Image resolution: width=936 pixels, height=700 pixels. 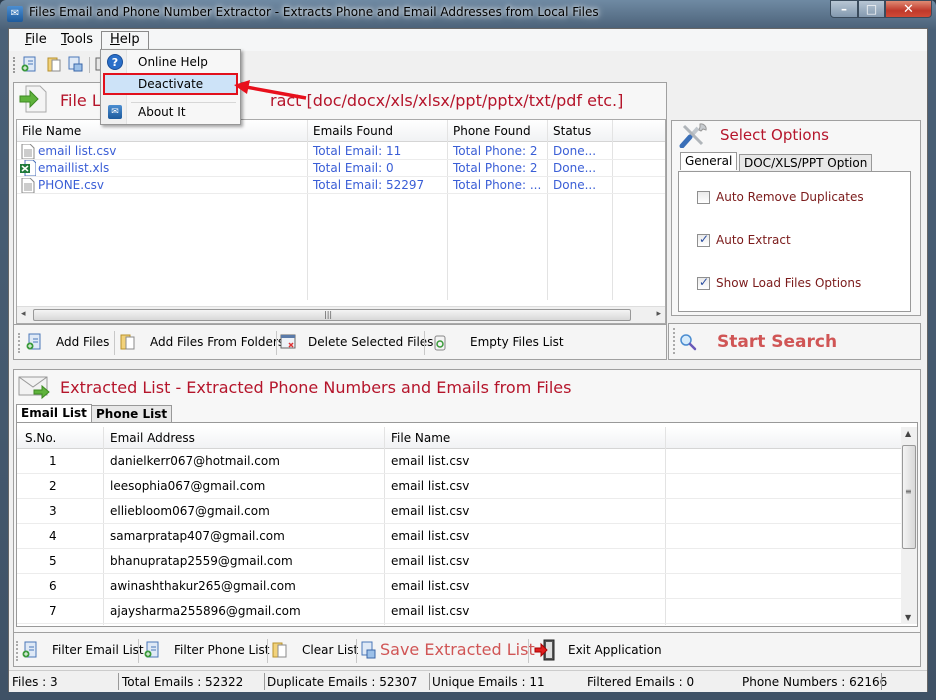 I want to click on email-list-vscrollbar: ▲ ≡ ▼, so click(x=909, y=525).